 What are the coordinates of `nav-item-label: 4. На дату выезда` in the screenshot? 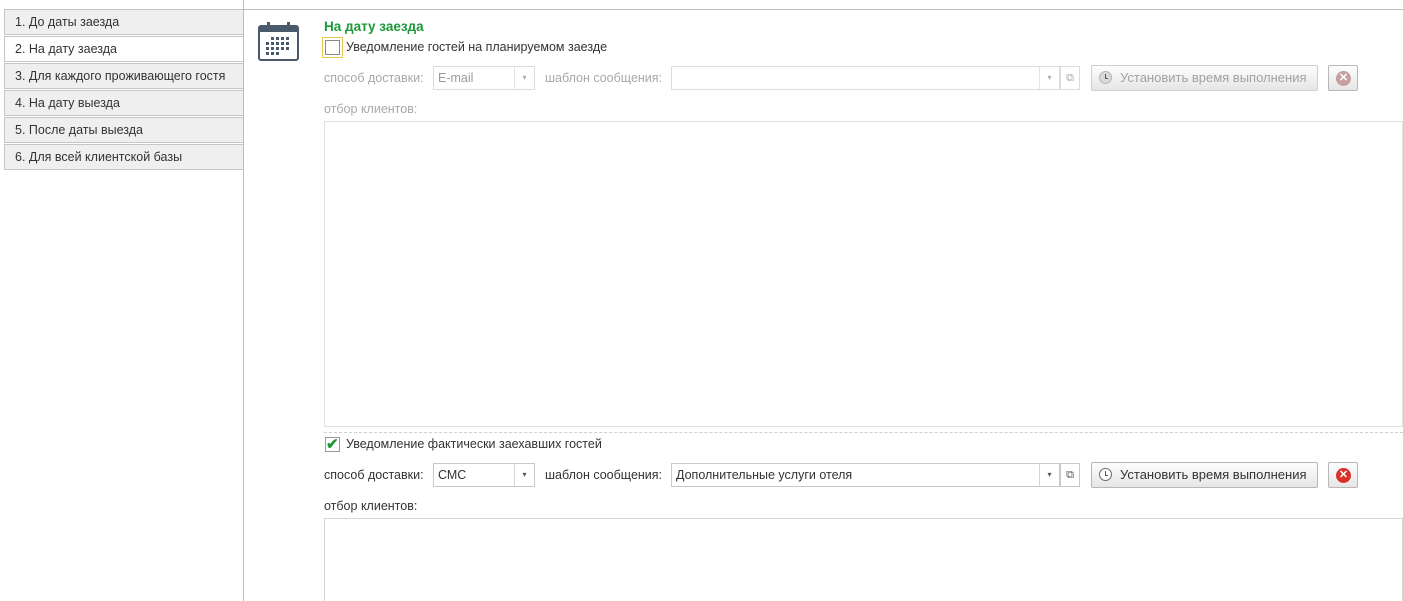 It's located at (67, 103).